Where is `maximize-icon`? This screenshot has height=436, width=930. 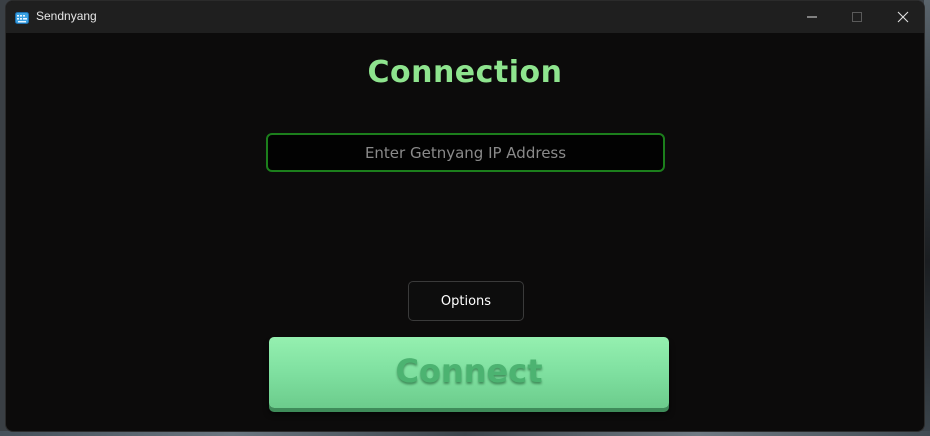
maximize-icon is located at coordinates (857, 17).